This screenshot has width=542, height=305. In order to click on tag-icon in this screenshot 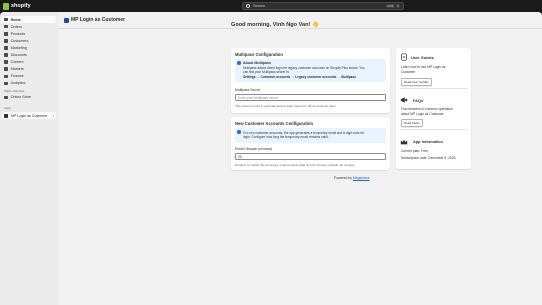, I will do `click(6, 33)`.